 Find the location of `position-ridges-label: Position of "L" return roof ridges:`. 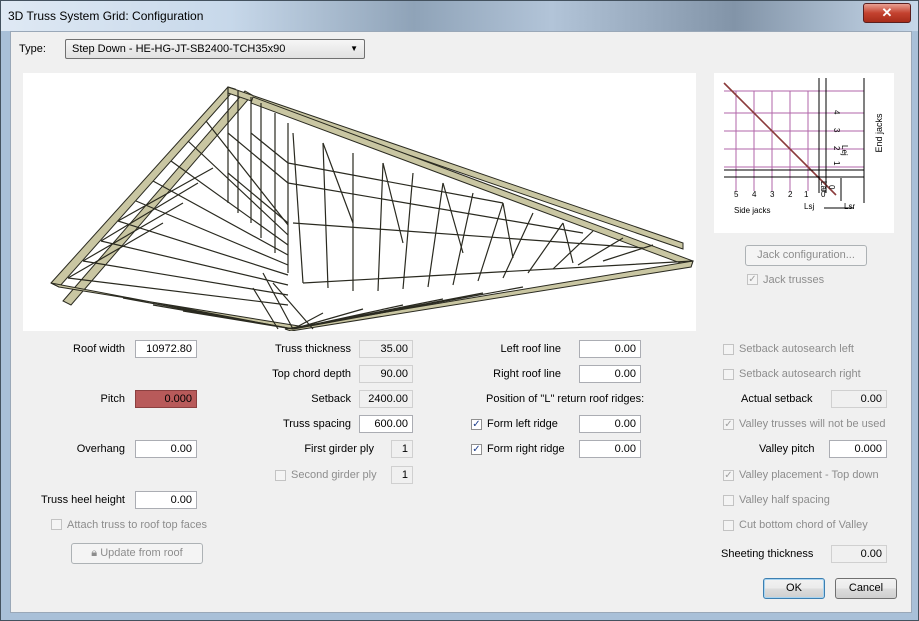

position-ridges-label: Position of "L" return roof ridges: is located at coordinates (565, 399).